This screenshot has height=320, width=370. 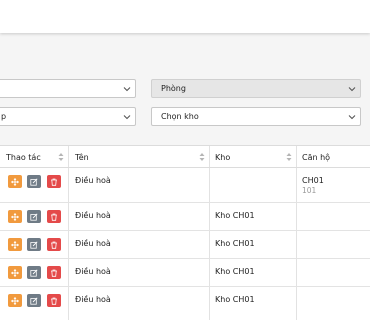 What do you see at coordinates (185, 16) in the screenshot?
I see `top-header-bar` at bounding box center [185, 16].